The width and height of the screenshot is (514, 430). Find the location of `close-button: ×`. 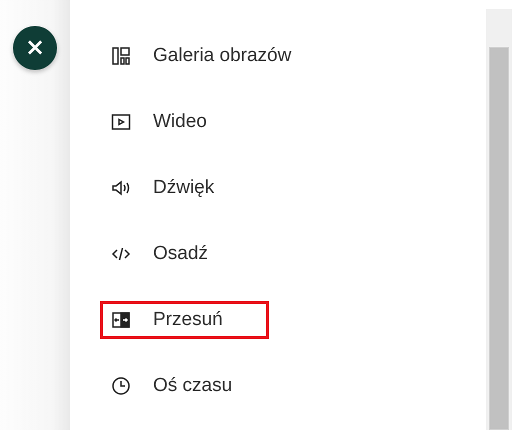

close-button: × is located at coordinates (35, 48).